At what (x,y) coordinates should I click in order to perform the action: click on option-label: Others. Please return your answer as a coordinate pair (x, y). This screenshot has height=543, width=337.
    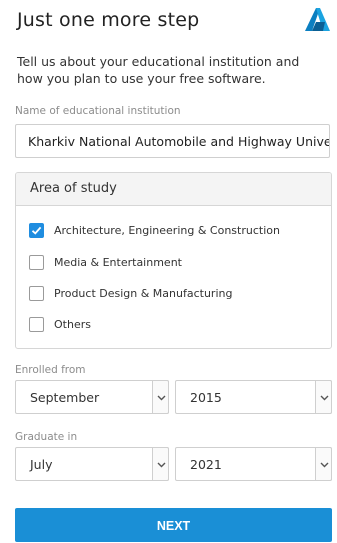
    Looking at the image, I should click on (72, 324).